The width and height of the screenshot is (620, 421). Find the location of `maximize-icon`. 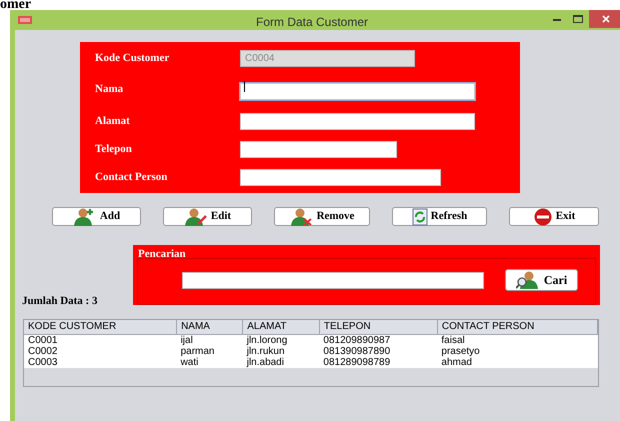

maximize-icon is located at coordinates (578, 19).